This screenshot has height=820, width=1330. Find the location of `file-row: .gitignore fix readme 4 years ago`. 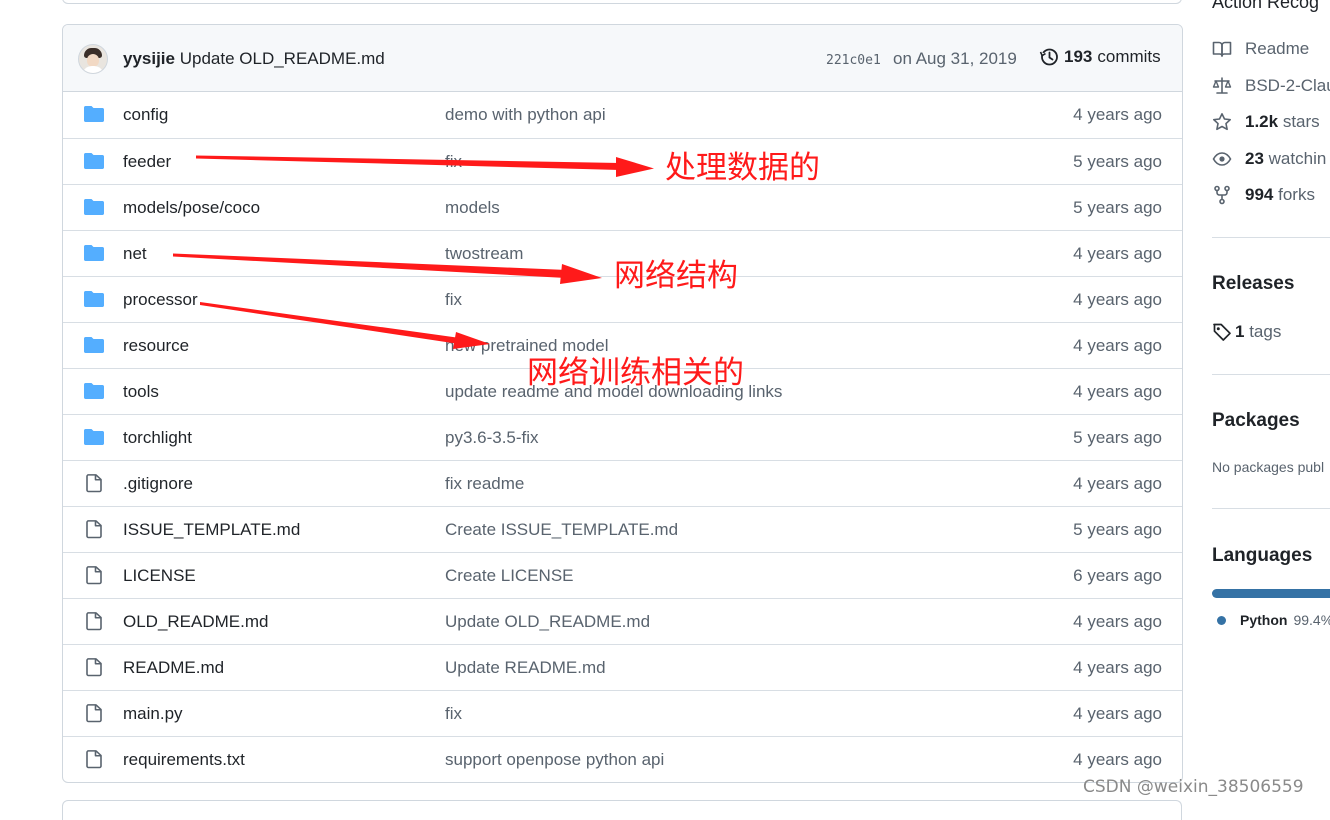

file-row: .gitignore fix readme 4 years ago is located at coordinates (622, 483).